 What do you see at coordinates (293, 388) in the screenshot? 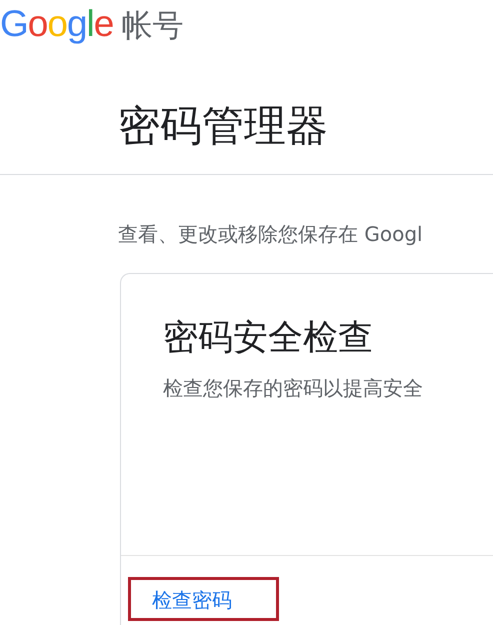
I see `card-subtitle: 检查您保存的密码以提高安全` at bounding box center [293, 388].